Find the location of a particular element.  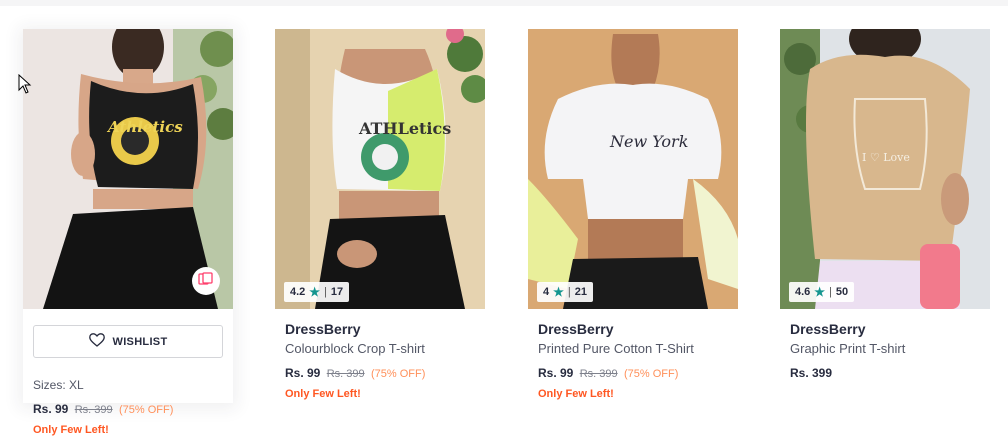

product-image: I ♡ Love 4.6 ★ | 50 is located at coordinates (885, 169).